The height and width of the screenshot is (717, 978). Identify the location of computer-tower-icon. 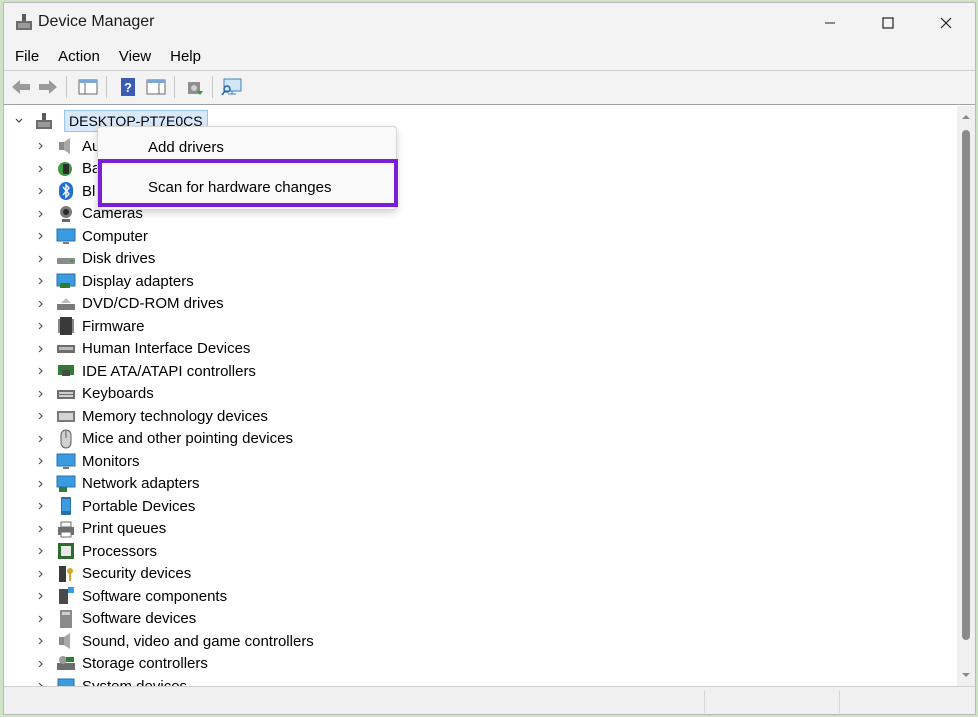
(44, 121).